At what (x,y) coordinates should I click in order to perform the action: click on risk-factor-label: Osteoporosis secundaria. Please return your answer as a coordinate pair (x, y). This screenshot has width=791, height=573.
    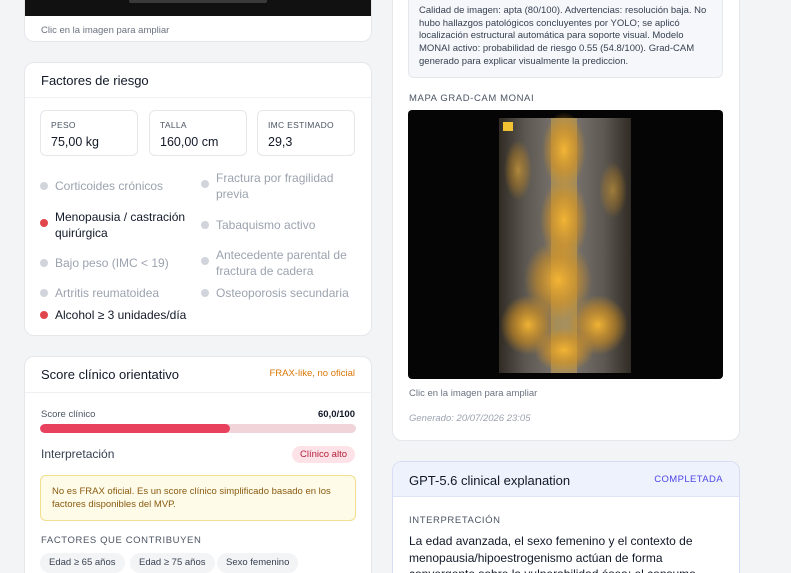
    Looking at the image, I should click on (282, 293).